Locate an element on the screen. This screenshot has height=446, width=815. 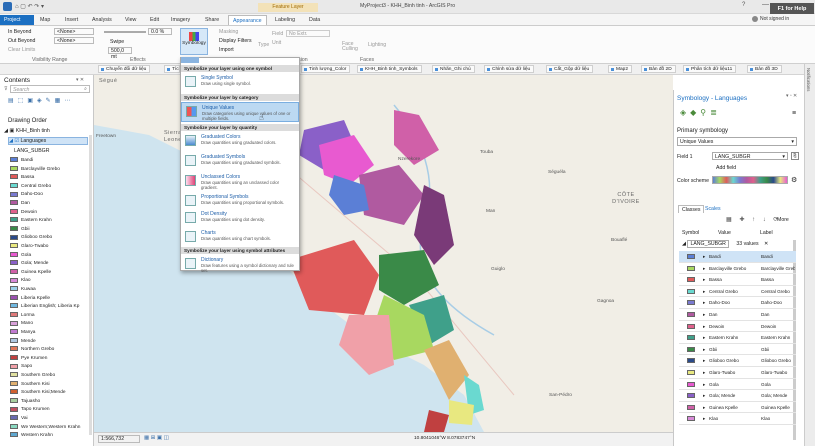
tab-data: Data is located at coordinates (314, 20).